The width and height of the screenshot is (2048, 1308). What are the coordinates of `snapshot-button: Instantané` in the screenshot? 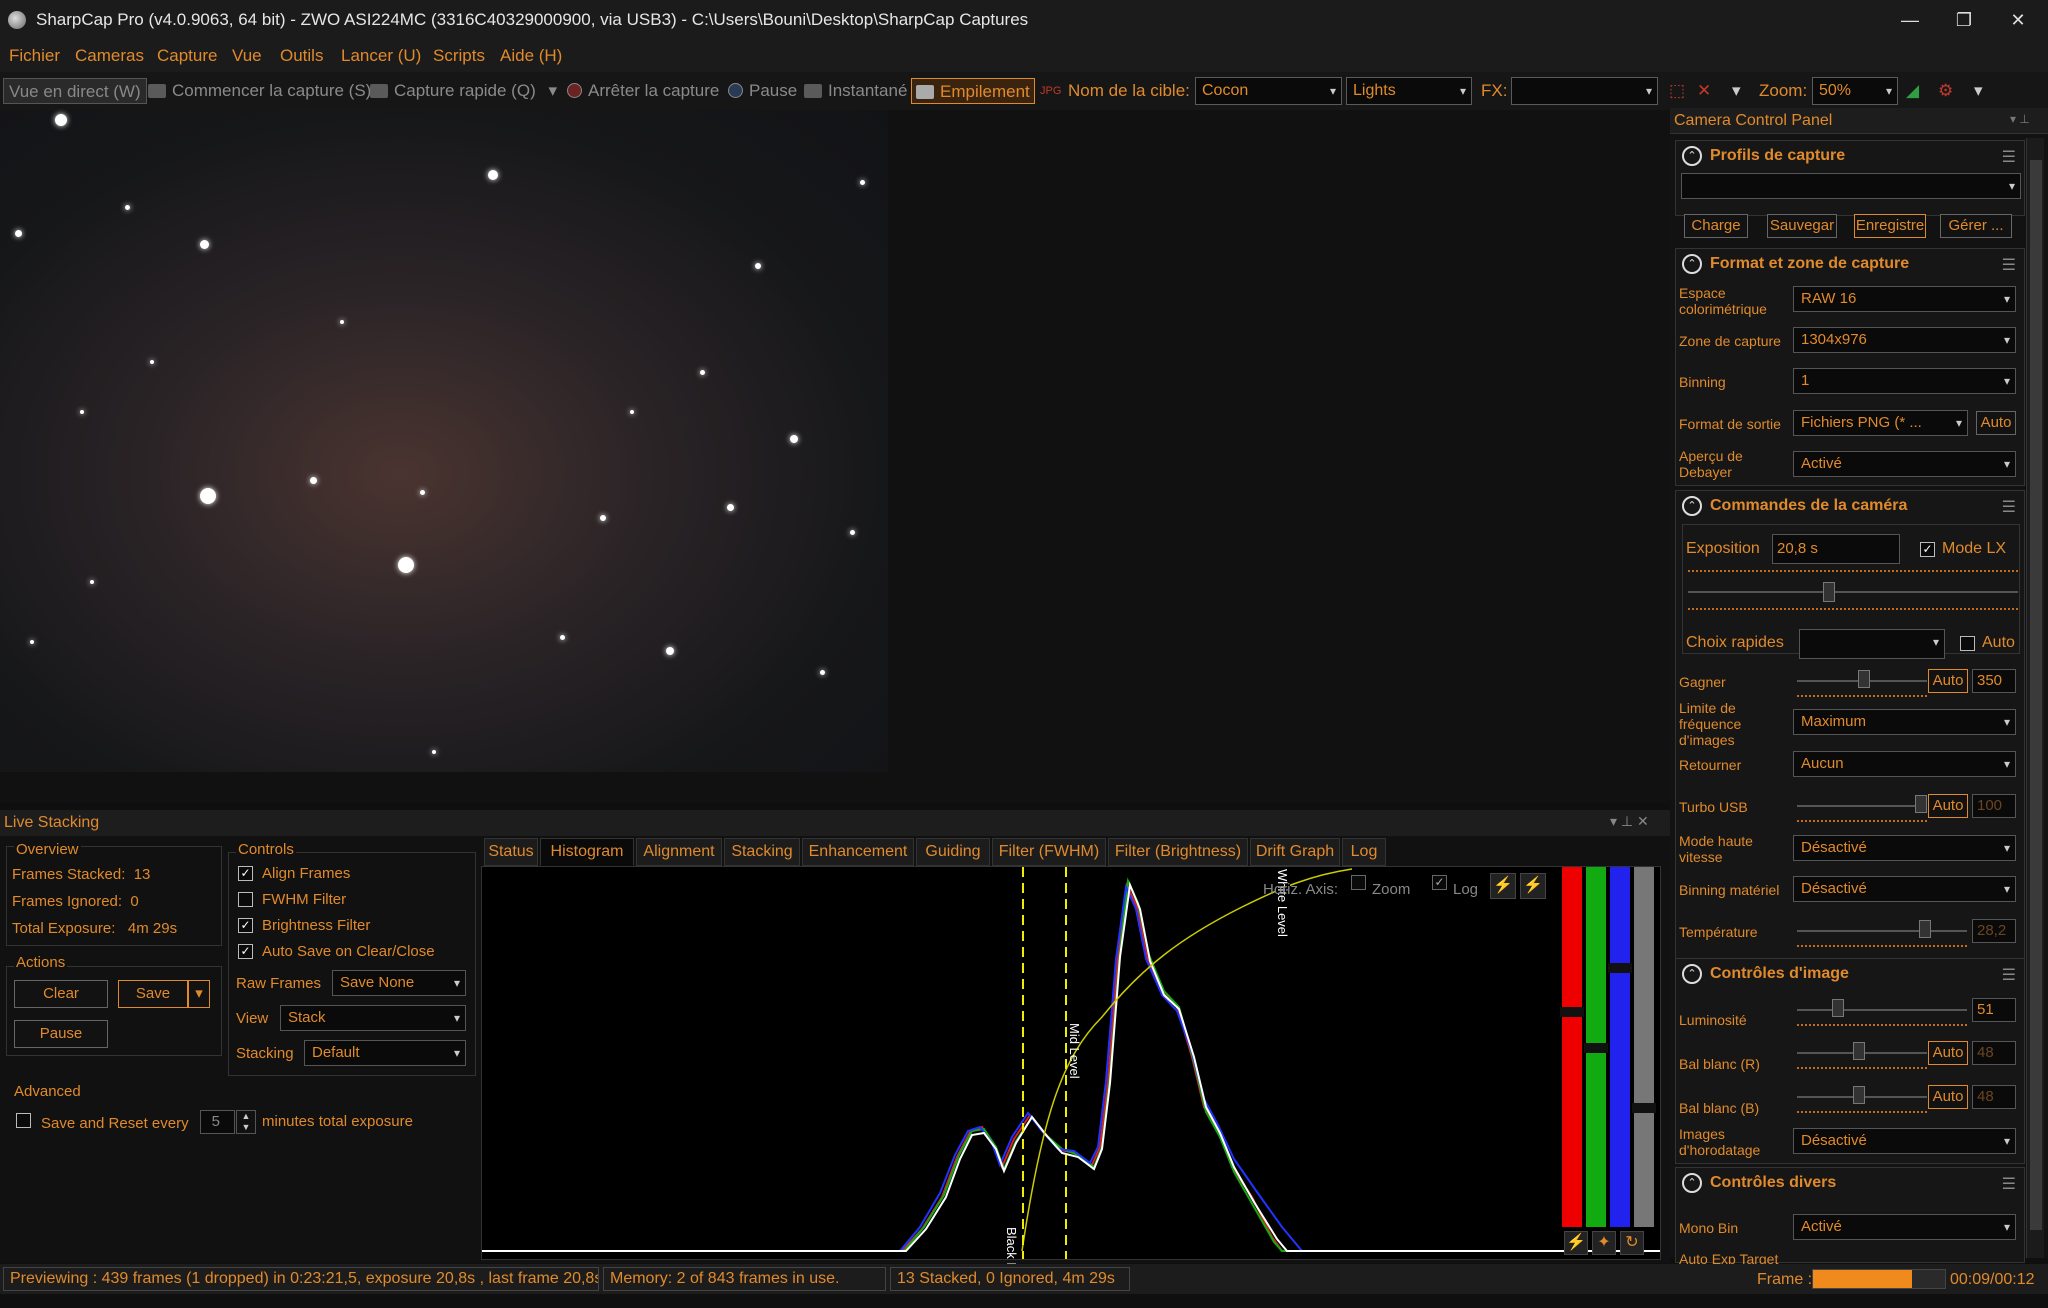 It's located at (855, 91).